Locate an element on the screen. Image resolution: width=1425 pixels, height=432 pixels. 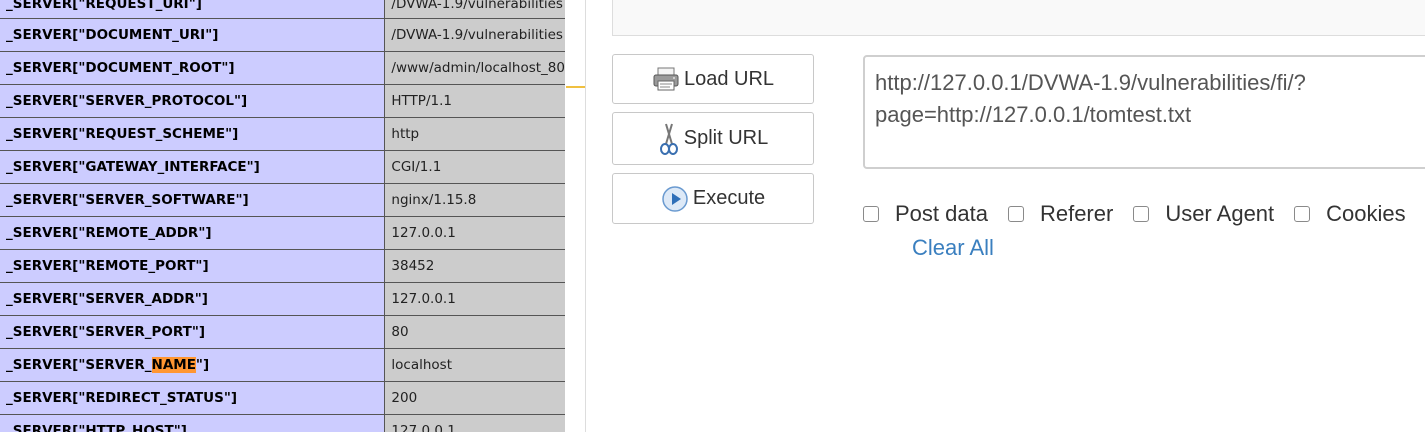
user-agent-option: User Agent is located at coordinates (1203, 214).